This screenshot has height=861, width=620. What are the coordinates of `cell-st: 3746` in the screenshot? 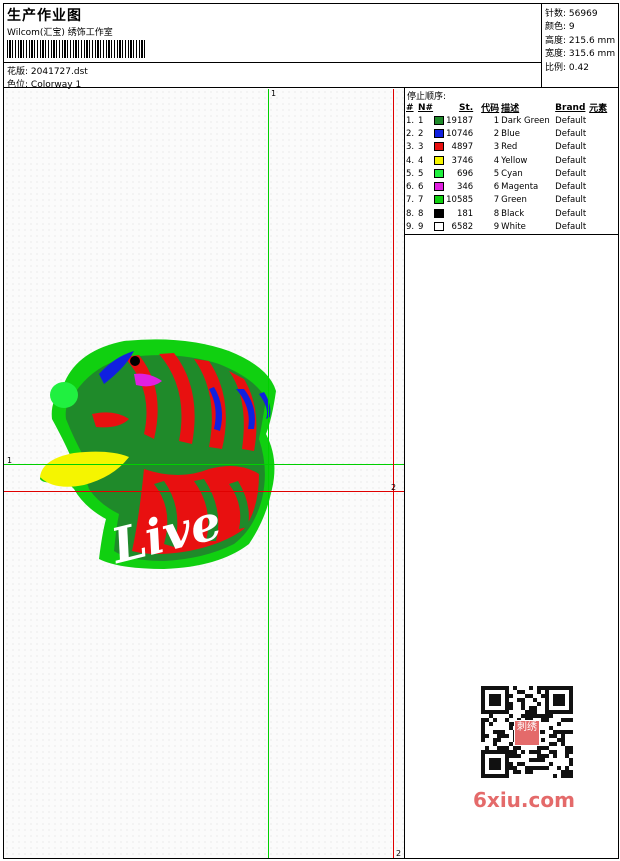 It's located at (459, 160).